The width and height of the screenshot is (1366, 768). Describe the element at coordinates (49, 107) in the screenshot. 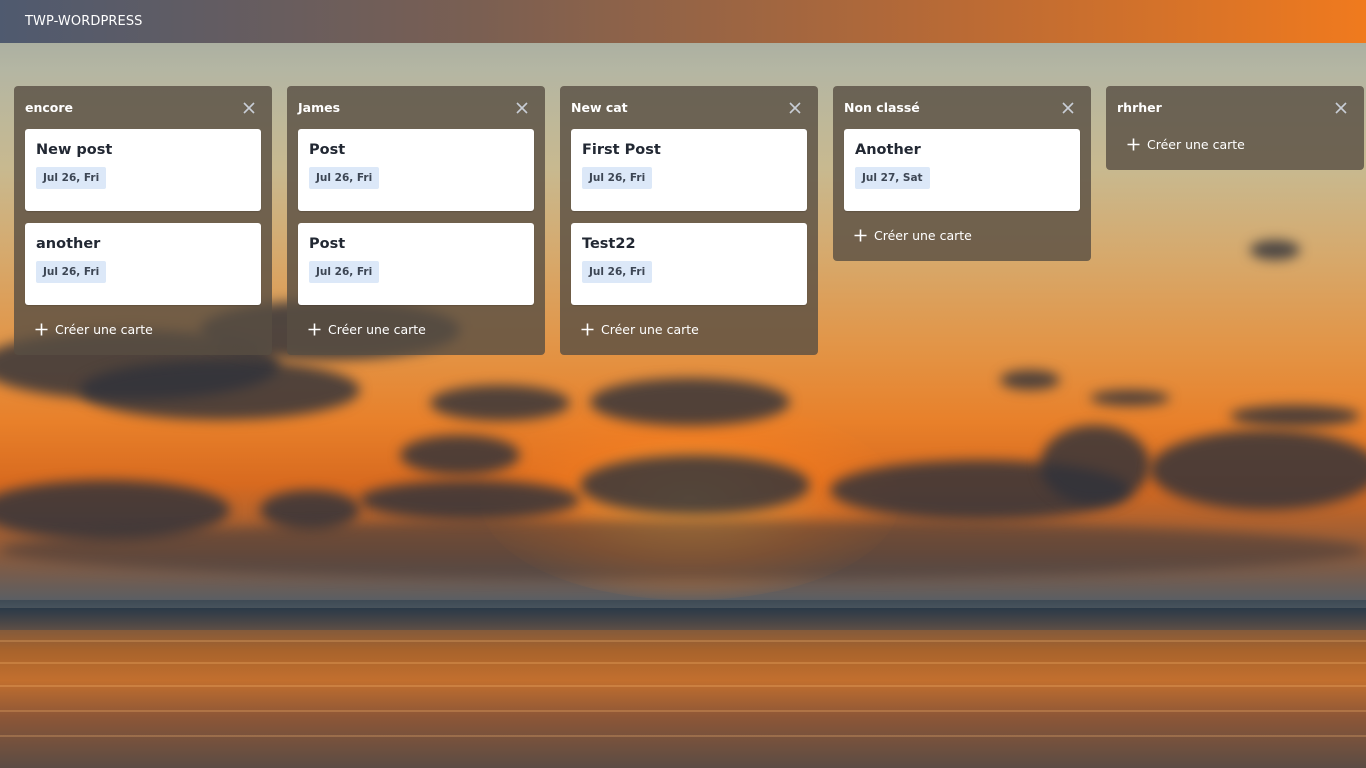

I see `list-title: encore` at that location.